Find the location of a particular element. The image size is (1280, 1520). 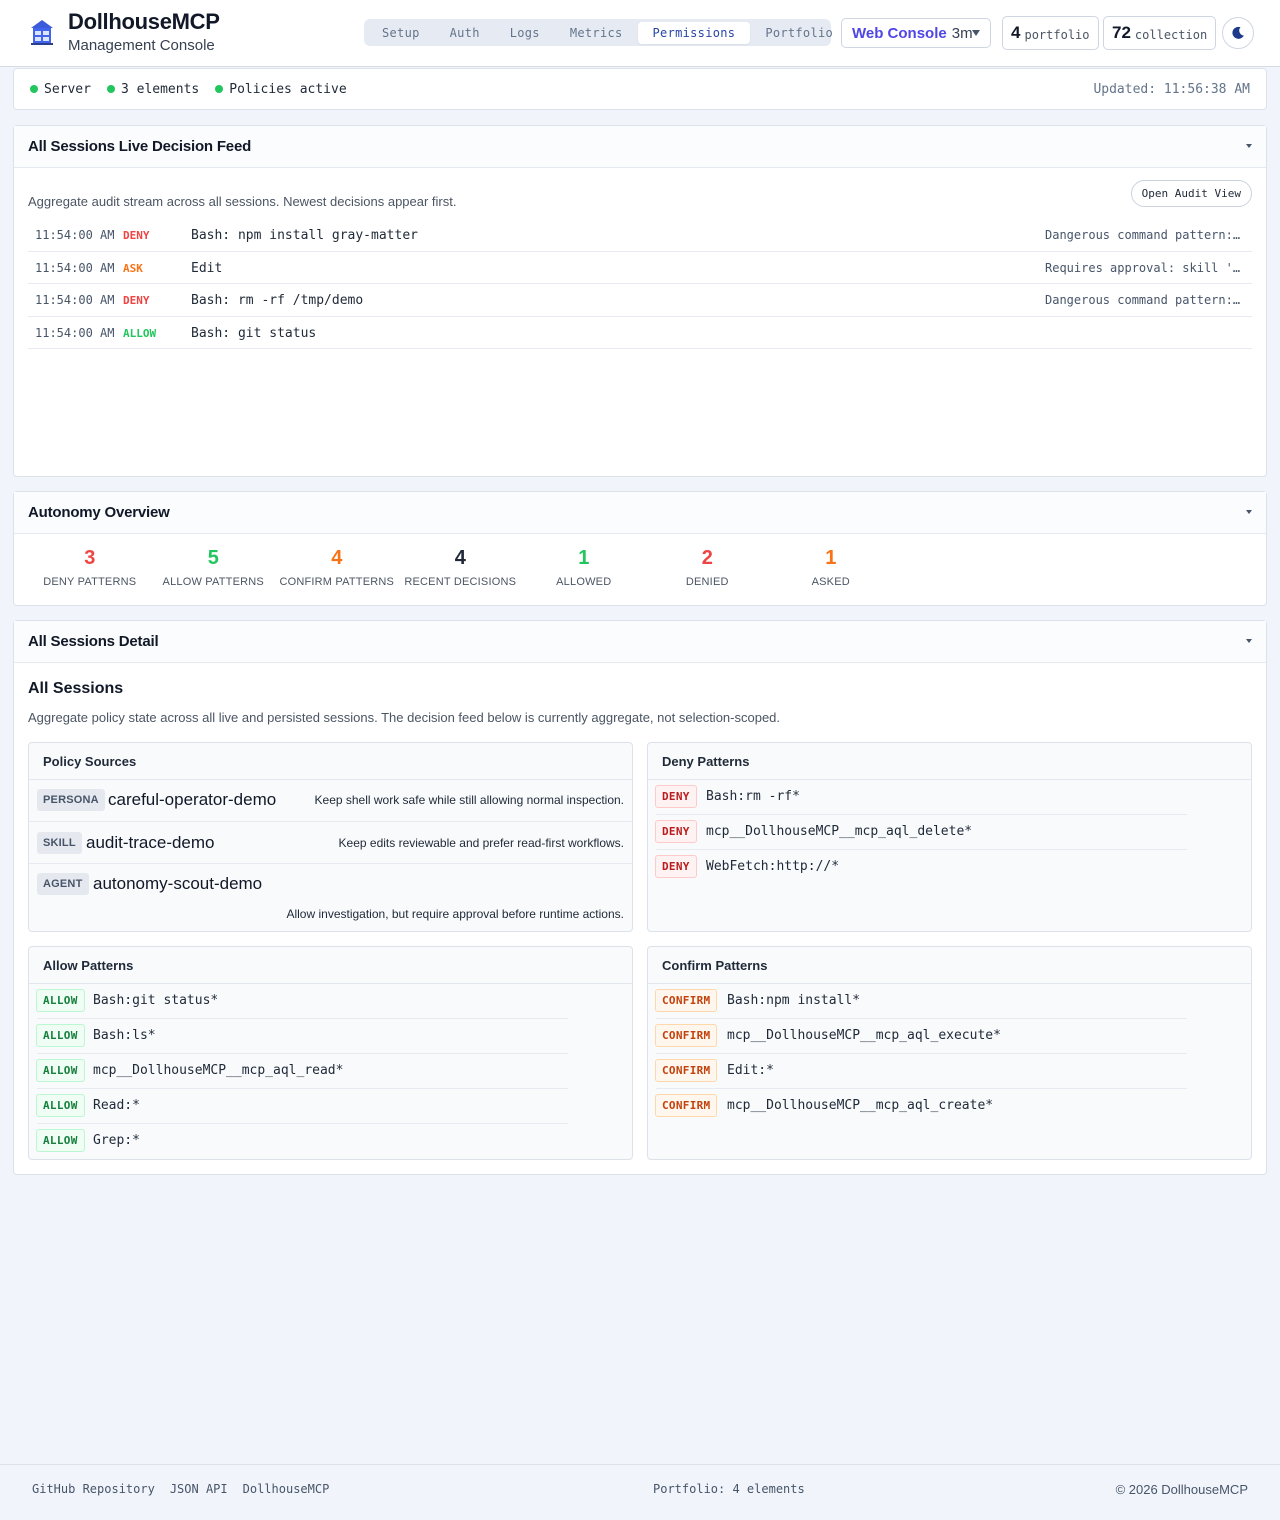

deny-pattern-row: DENY Bash:rm -rf* is located at coordinates (949, 797).